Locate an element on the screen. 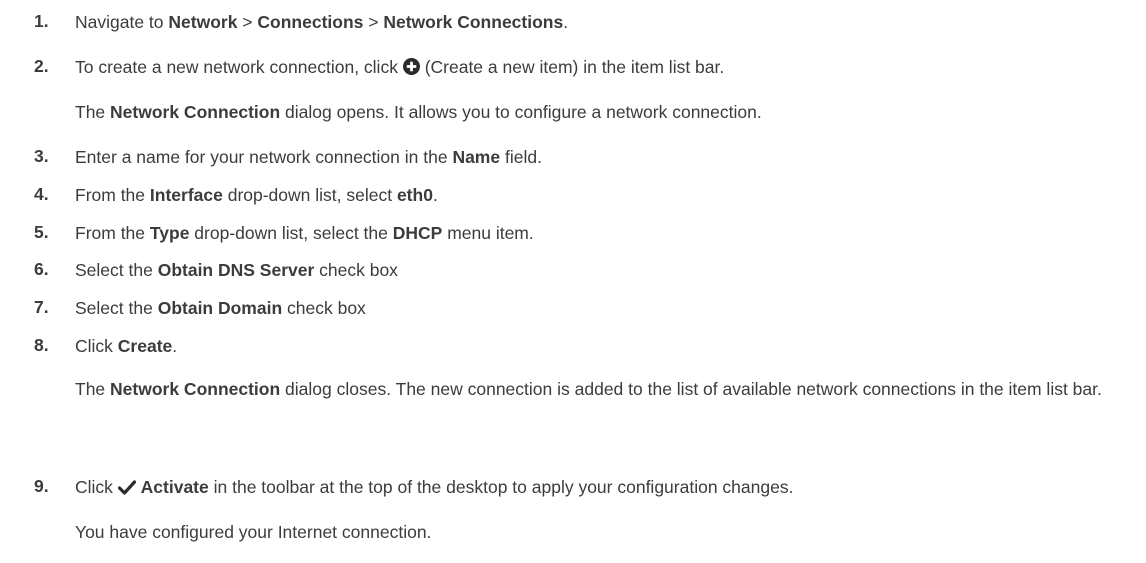  checkmark-icon is located at coordinates (126, 489).